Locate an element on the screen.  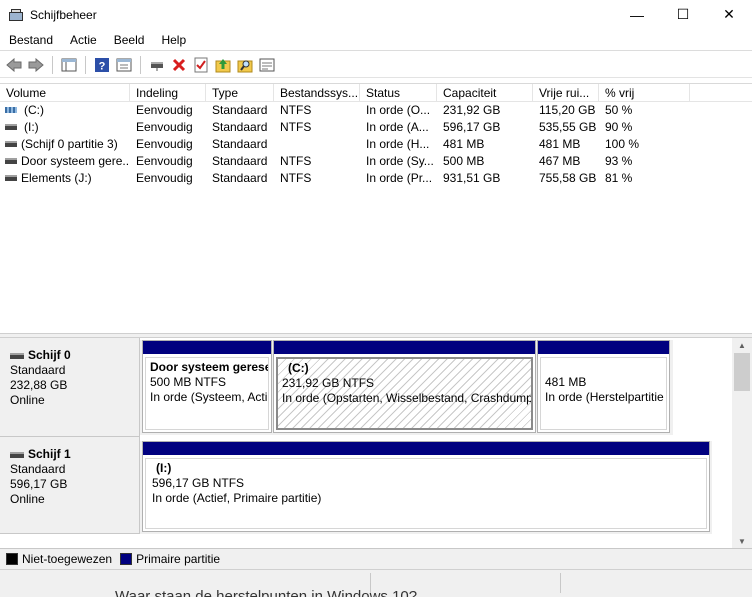
volume-cell: (C:) is located at coordinates (65, 110).